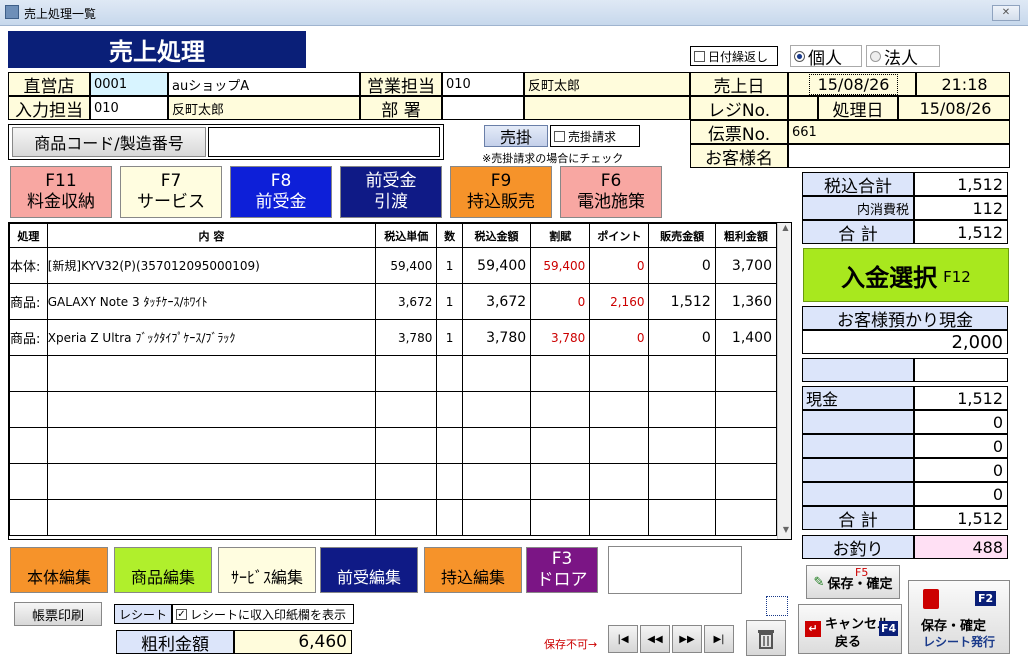 This screenshot has height=666, width=1028. Describe the element at coordinates (784, 381) in the screenshot. I see `table-scrollbar: ▲ ▼` at that location.